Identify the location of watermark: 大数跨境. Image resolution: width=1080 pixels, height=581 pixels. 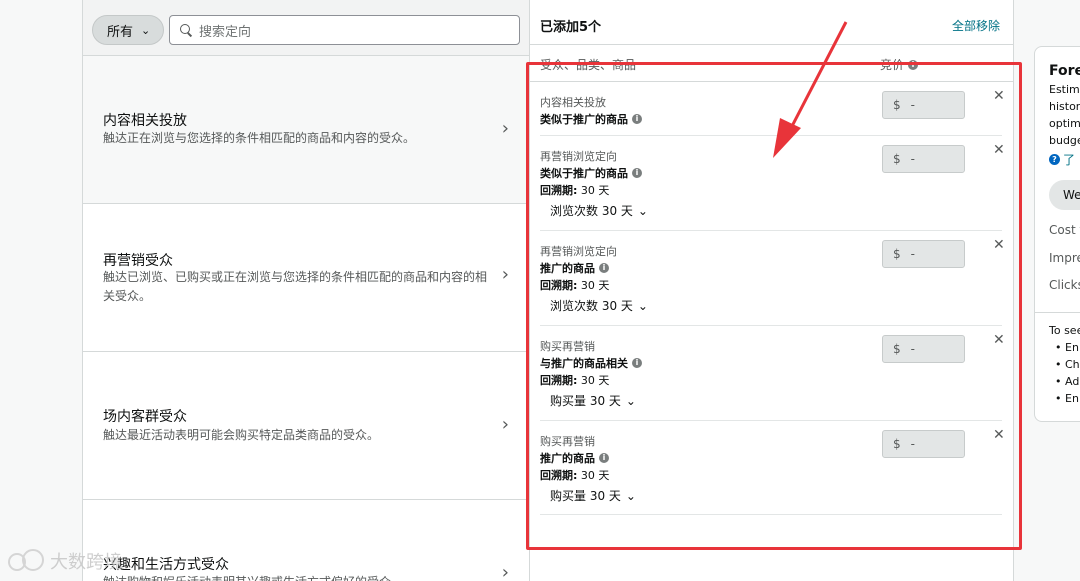
(65, 561).